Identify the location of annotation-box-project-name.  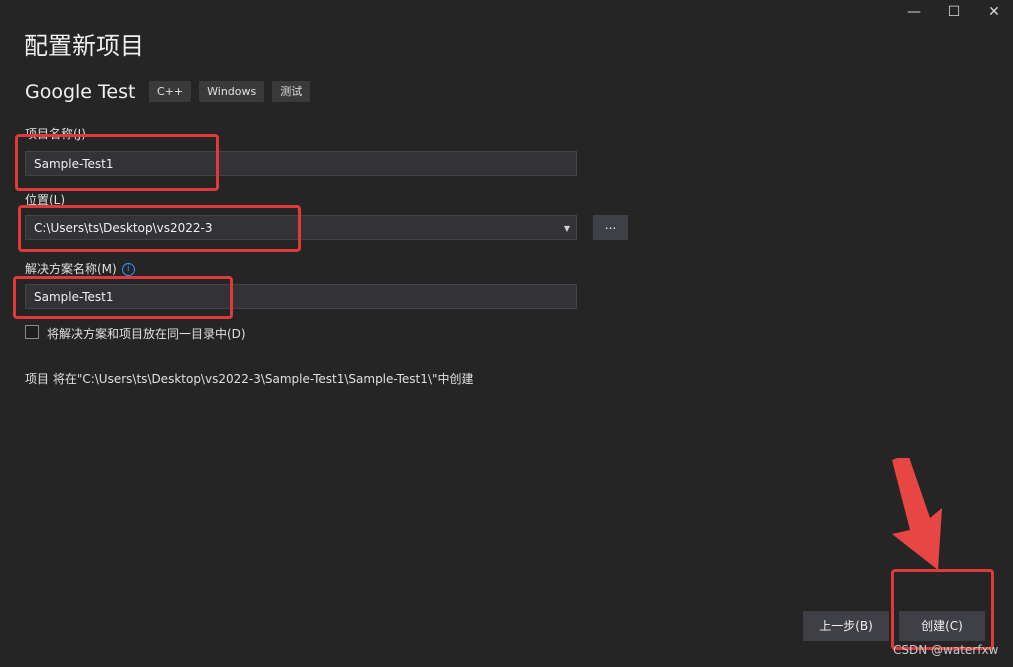
(117, 162).